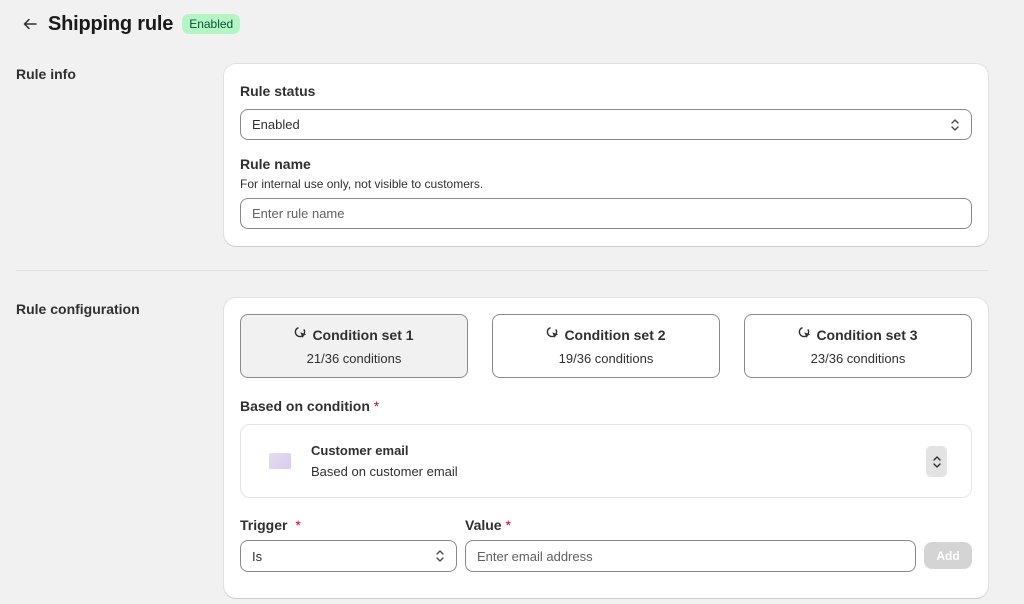  I want to click on rule-status-value: Enabled, so click(276, 124).